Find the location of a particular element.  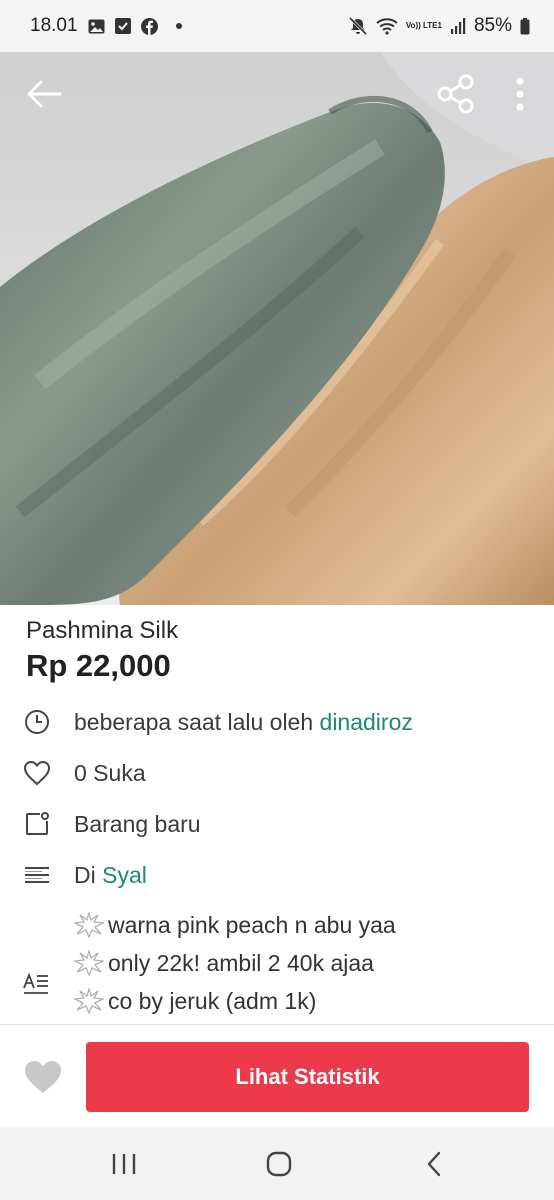

volte-icon: Vo)) LTE1 is located at coordinates (423, 25).